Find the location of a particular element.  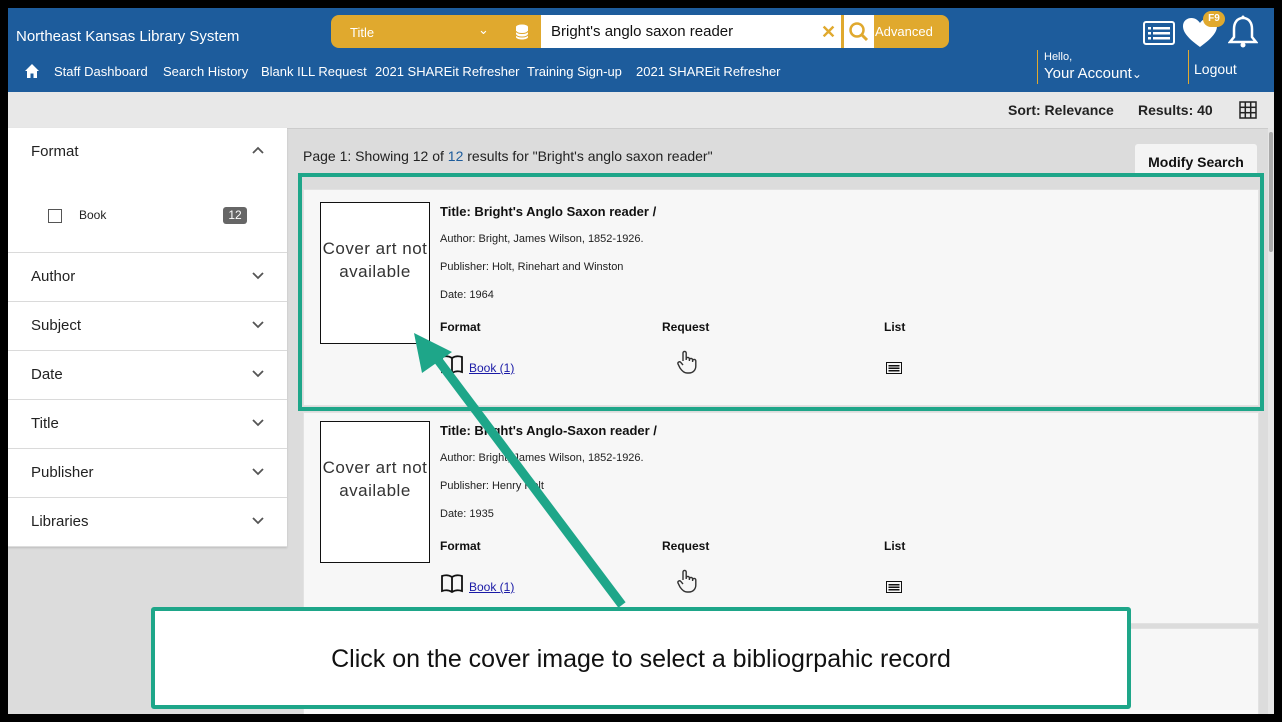

facet-date: Date is located at coordinates (147, 375).